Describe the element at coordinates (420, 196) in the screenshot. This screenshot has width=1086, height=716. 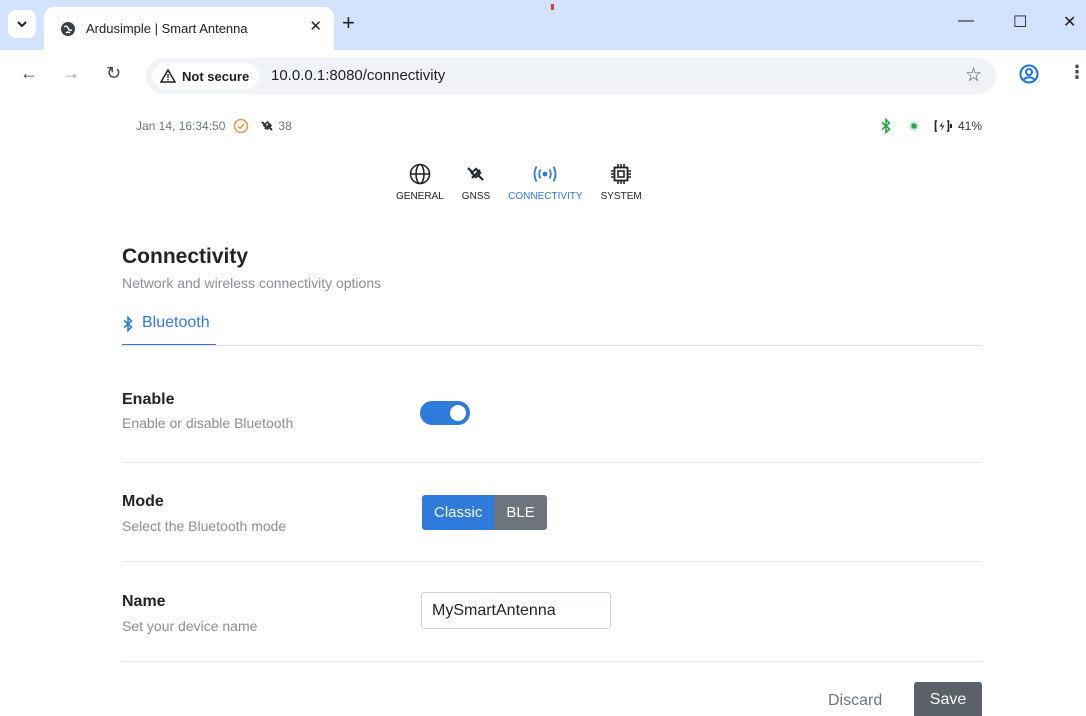
I see `nav-general-label: GENERAL` at that location.